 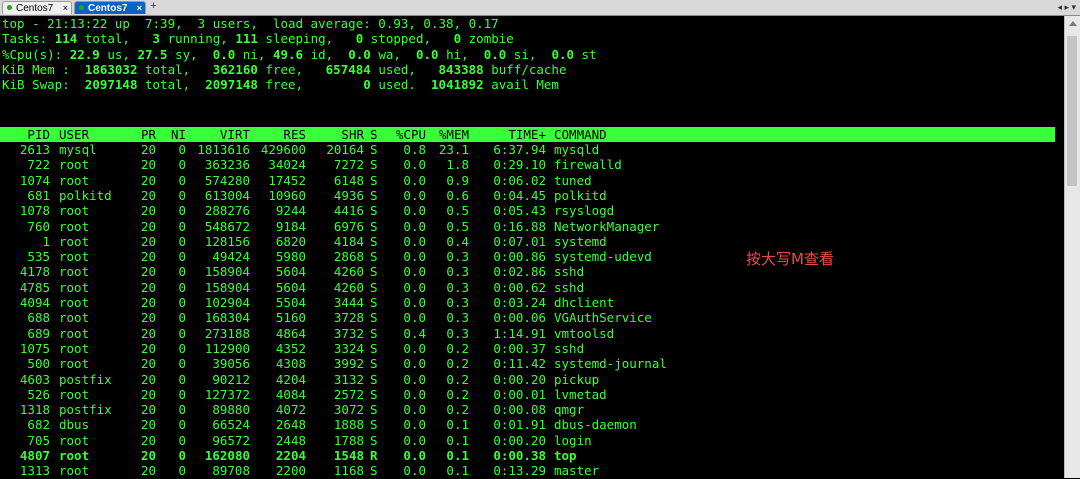 I want to click on cell-res: 4084, so click(x=290, y=394).